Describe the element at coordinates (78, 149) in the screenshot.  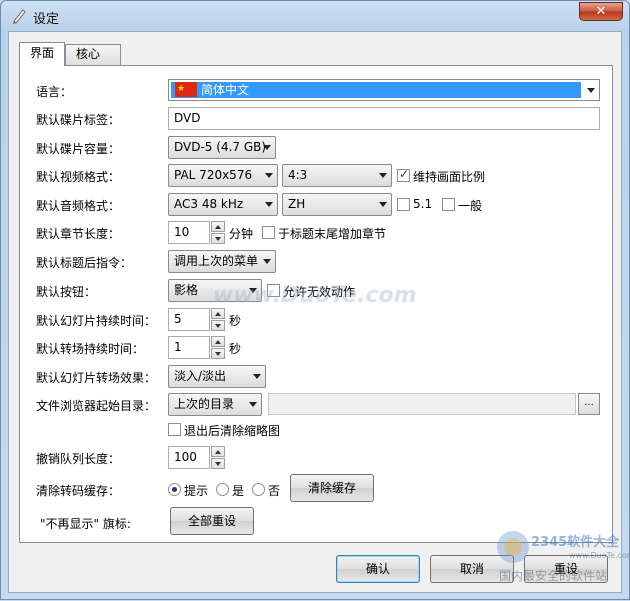
I see `disc-capacity-label: 默认碟片容量：` at that location.